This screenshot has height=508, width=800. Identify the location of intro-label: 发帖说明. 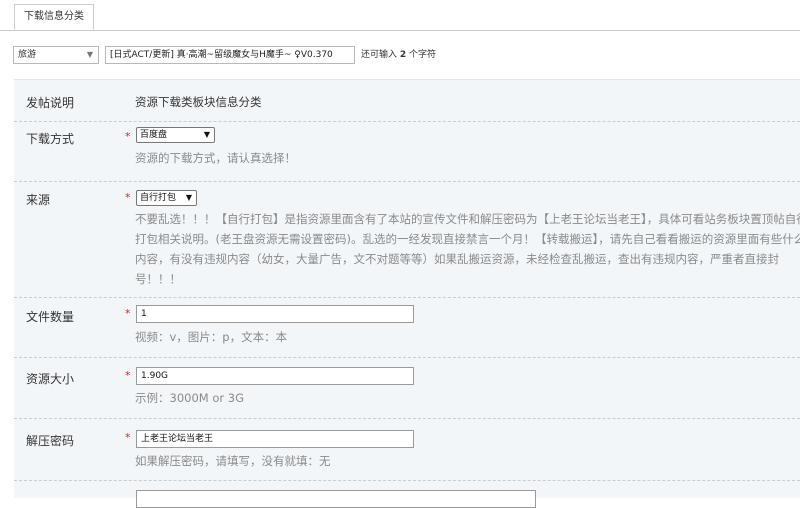
(50, 103).